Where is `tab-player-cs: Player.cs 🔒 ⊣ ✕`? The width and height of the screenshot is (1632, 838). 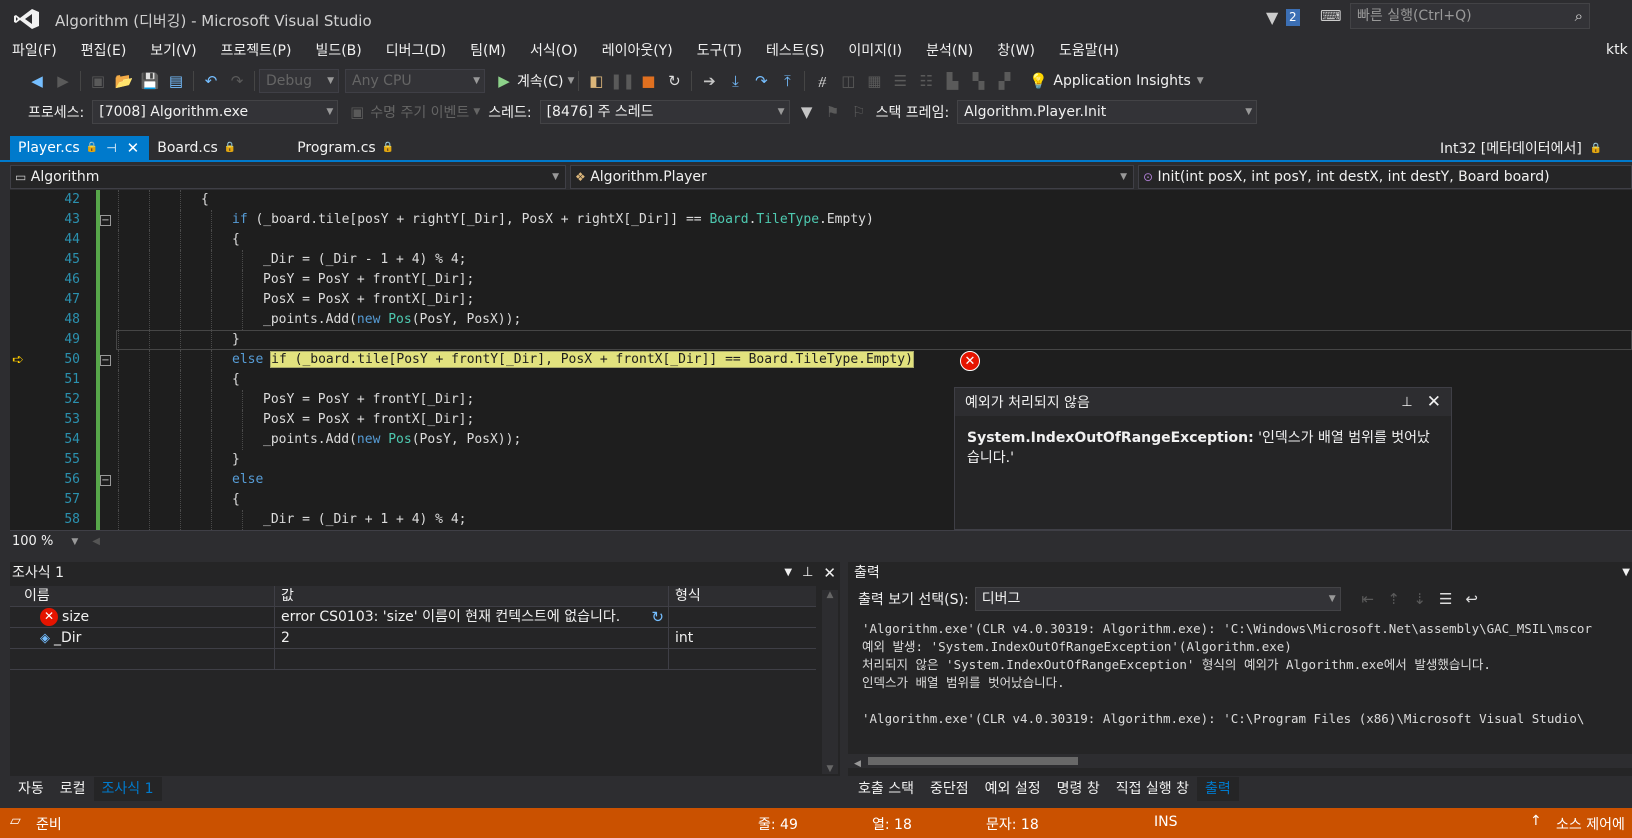 tab-player-cs: Player.cs 🔒 ⊣ ✕ is located at coordinates (80, 148).